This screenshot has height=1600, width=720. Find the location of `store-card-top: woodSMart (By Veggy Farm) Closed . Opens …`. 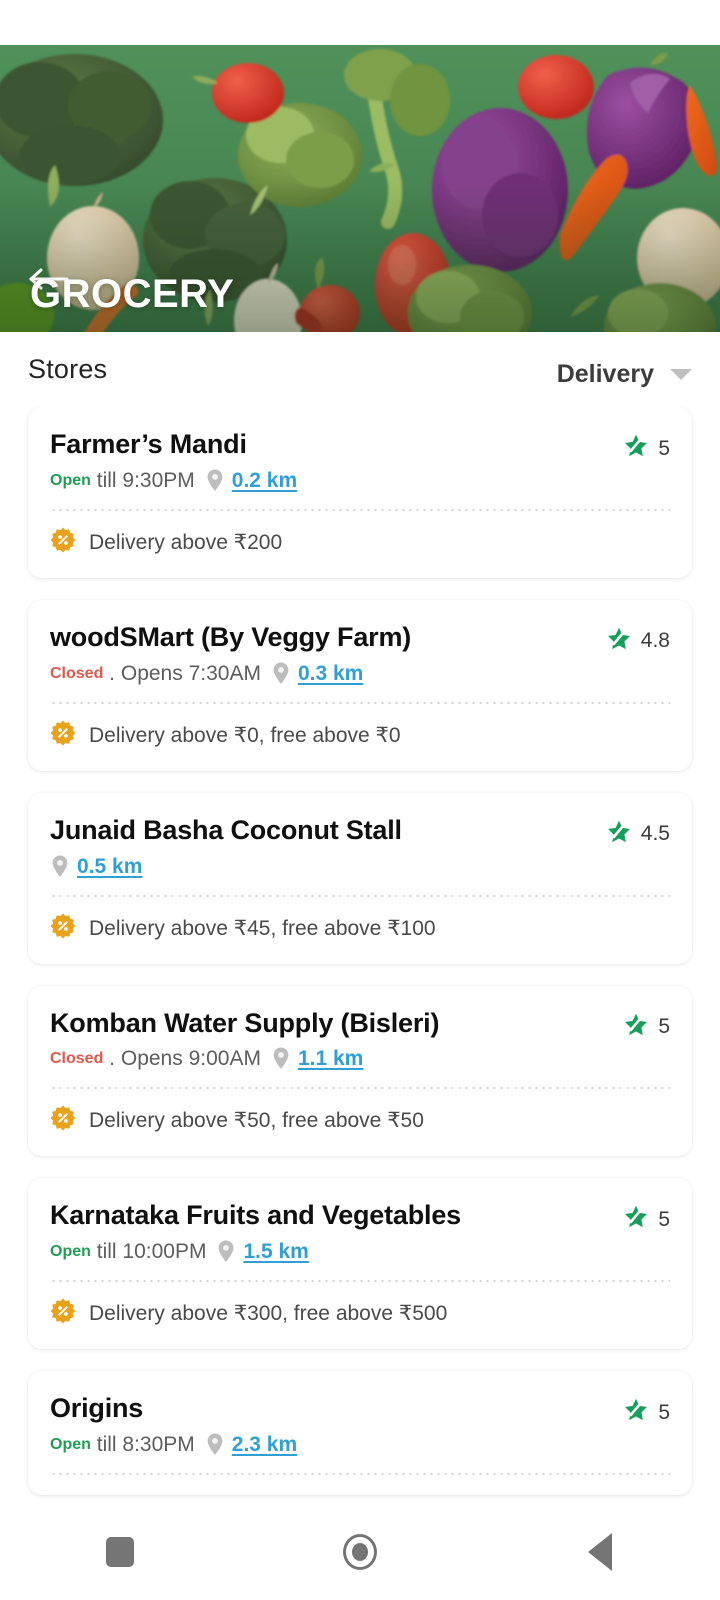

store-card-top: woodSMart (By Veggy Farm) Closed . Opens … is located at coordinates (360, 654).